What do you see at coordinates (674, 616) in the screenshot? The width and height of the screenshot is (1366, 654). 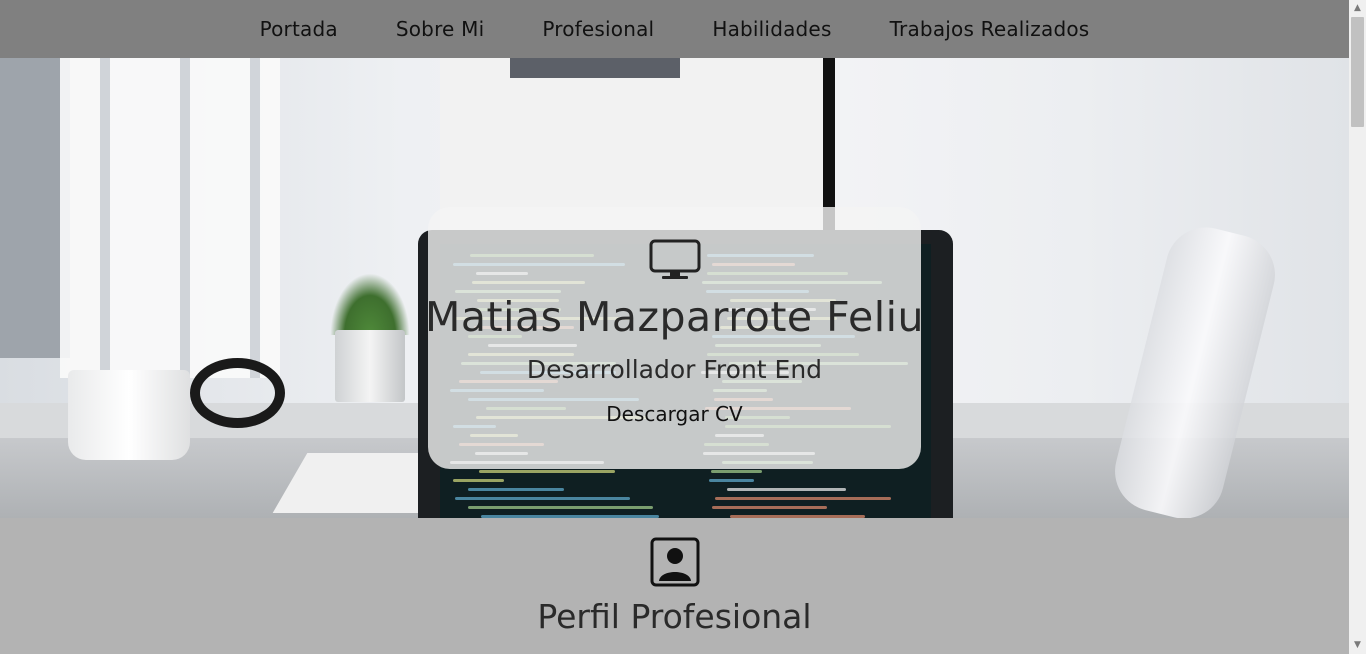 I see `profile-title: Perfil Profesional` at bounding box center [674, 616].